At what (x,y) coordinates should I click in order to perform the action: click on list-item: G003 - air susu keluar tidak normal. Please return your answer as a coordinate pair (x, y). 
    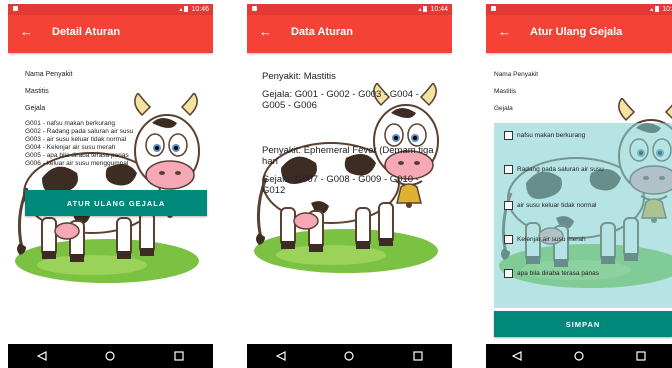
    Looking at the image, I should click on (76, 139).